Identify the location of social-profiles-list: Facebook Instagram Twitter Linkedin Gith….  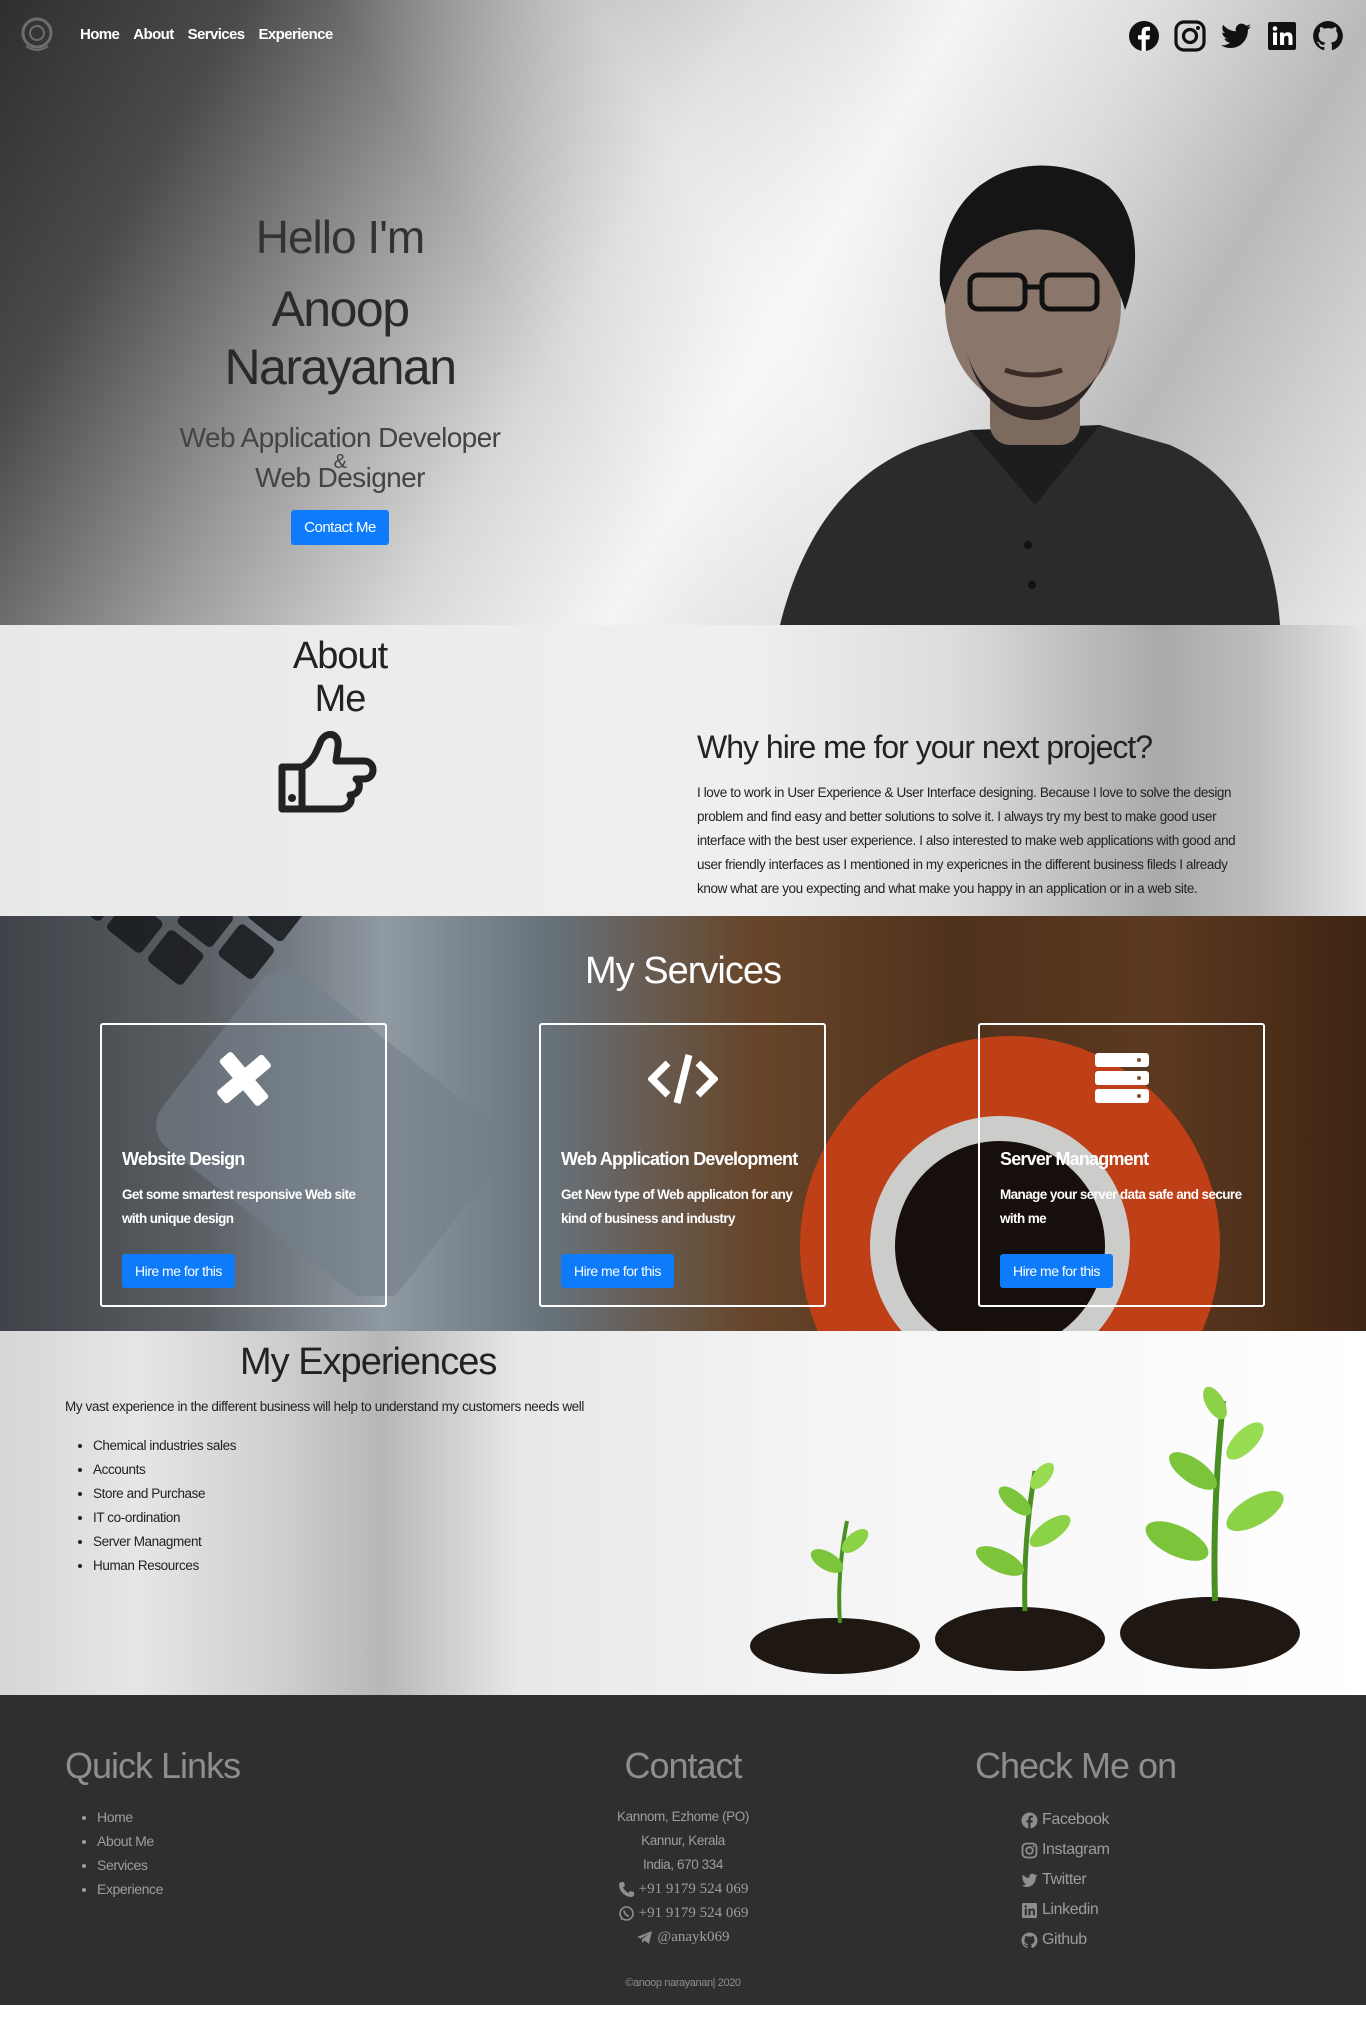
(1098, 1880).